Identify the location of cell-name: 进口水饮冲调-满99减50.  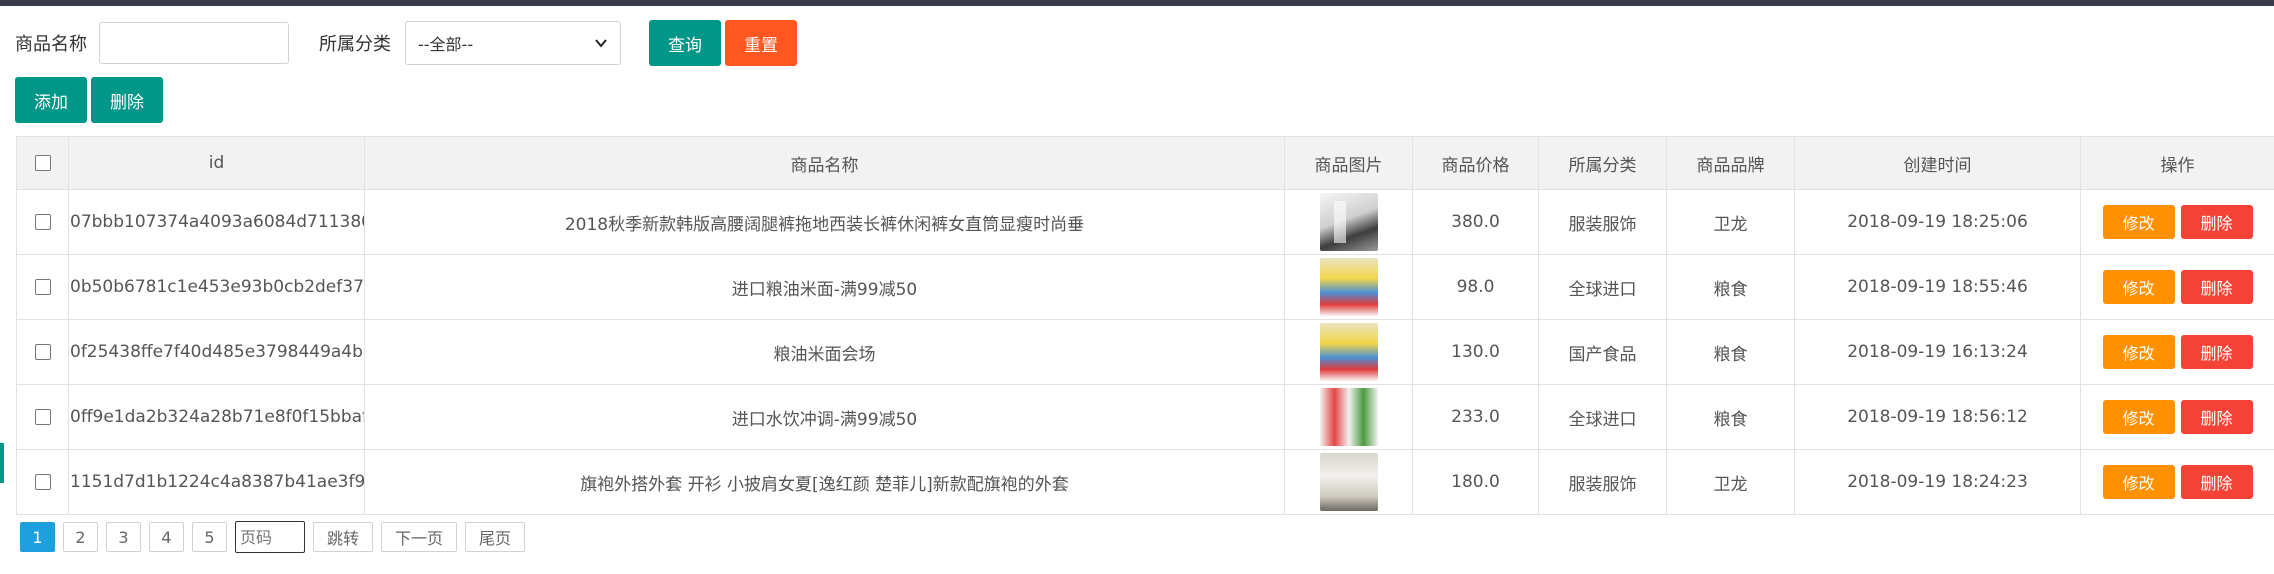
(824, 417).